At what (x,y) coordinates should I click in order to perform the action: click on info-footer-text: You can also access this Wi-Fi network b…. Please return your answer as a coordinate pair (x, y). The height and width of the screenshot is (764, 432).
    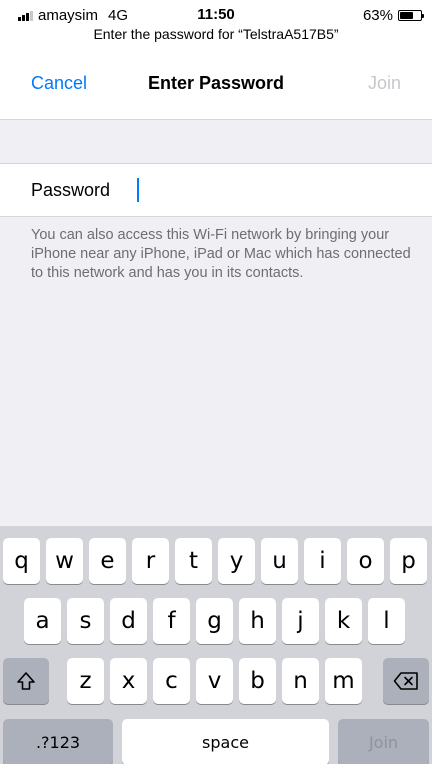
    Looking at the image, I should click on (221, 254).